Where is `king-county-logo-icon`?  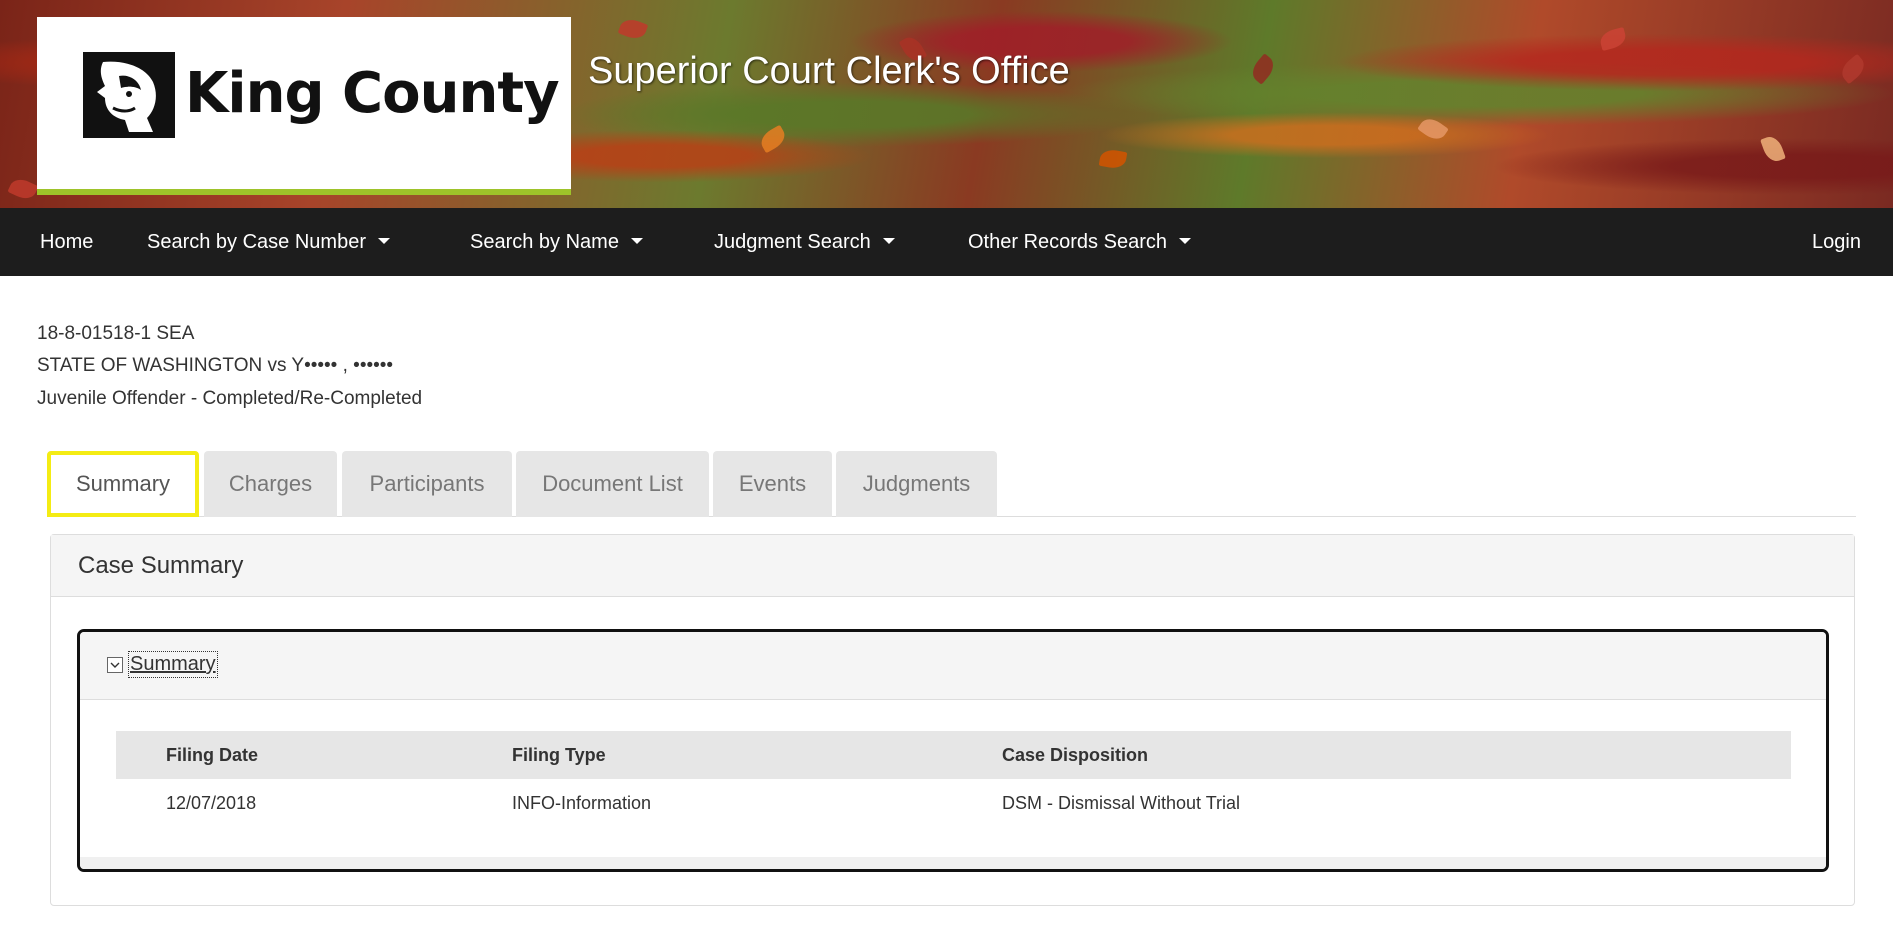 king-county-logo-icon is located at coordinates (129, 95).